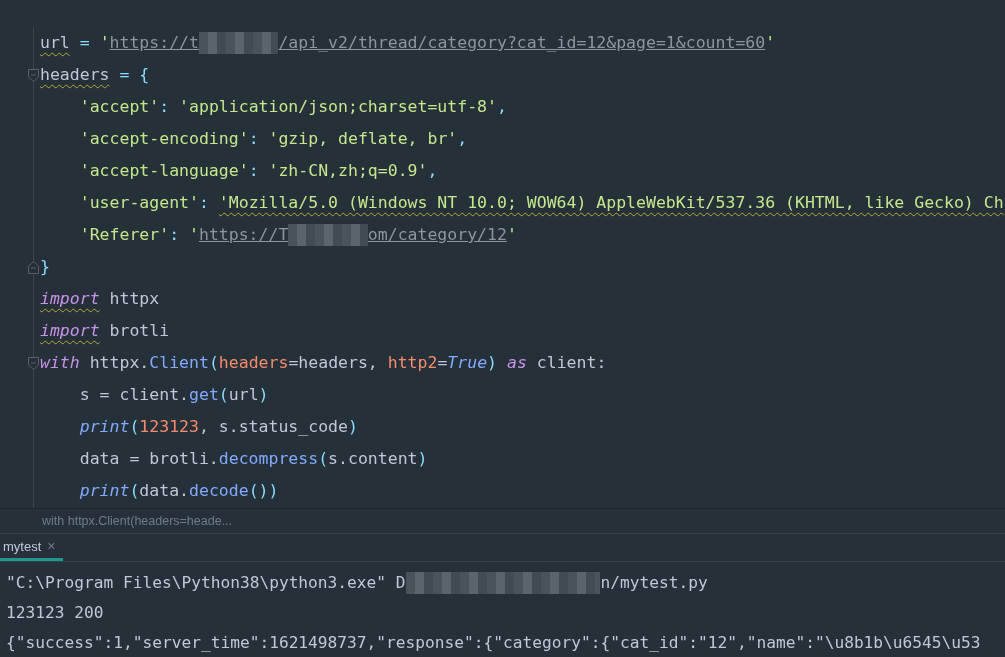 This screenshot has height=657, width=1005. I want to click on close-icon: ×, so click(51, 546).